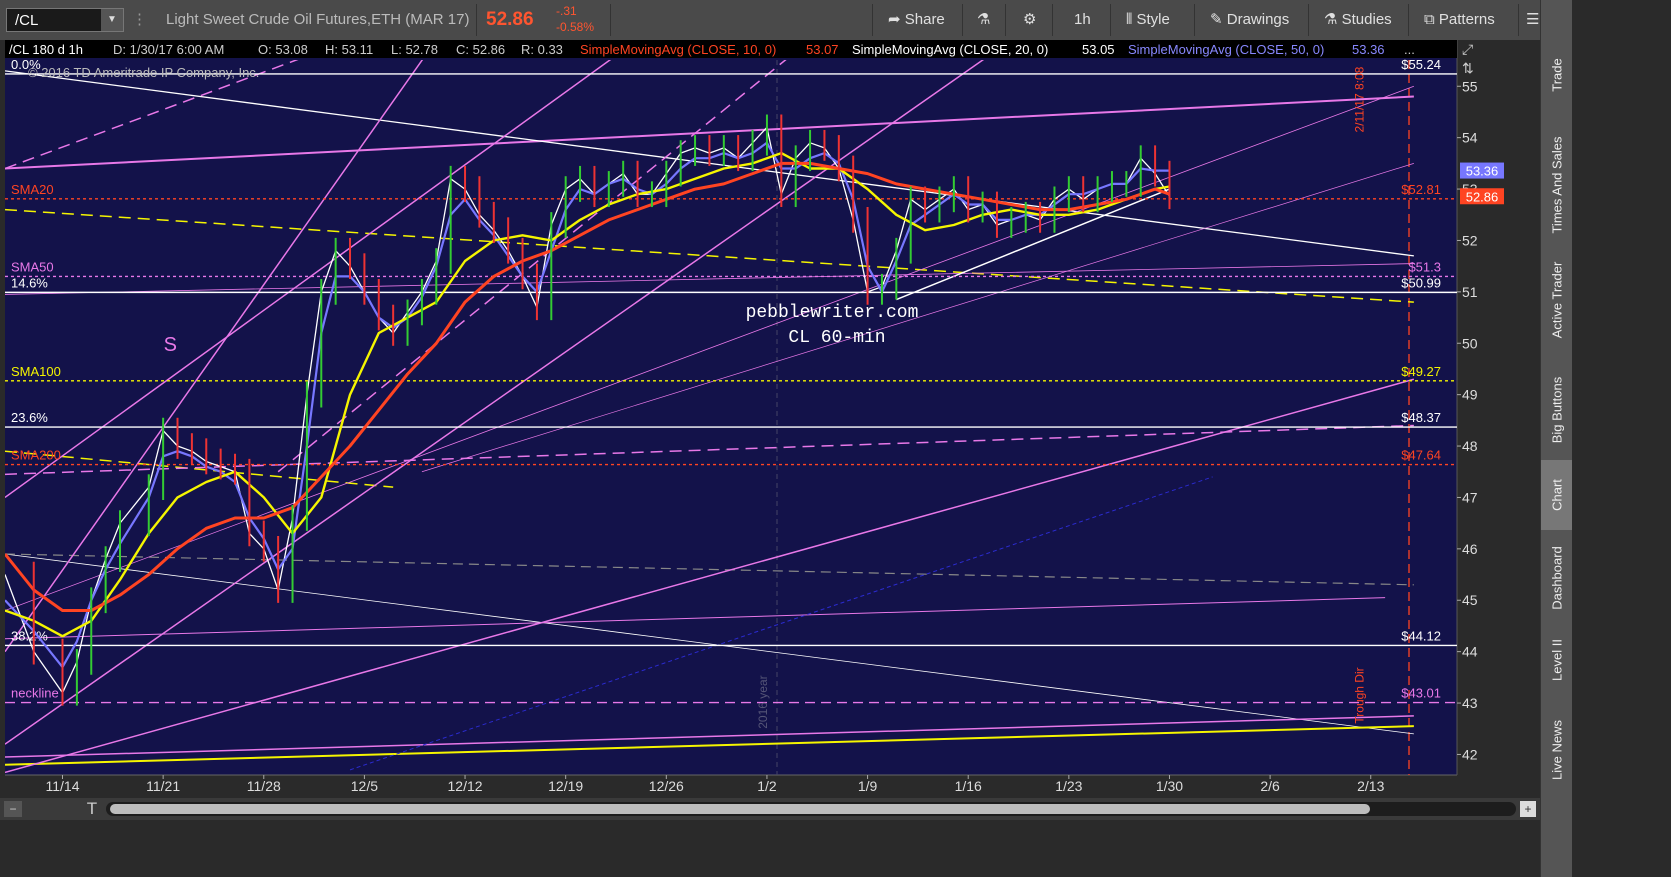 The image size is (1671, 877). What do you see at coordinates (1466, 19) in the screenshot?
I see `patterns-label: Patterns` at bounding box center [1466, 19].